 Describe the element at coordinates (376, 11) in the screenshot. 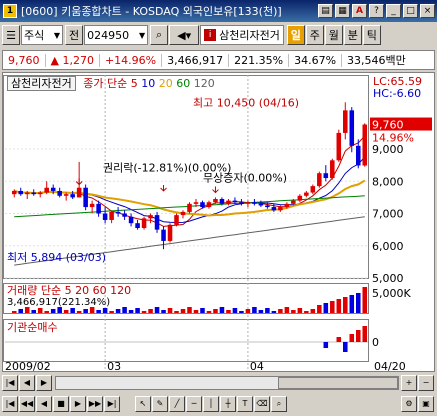

I see `help-icon: ?` at that location.